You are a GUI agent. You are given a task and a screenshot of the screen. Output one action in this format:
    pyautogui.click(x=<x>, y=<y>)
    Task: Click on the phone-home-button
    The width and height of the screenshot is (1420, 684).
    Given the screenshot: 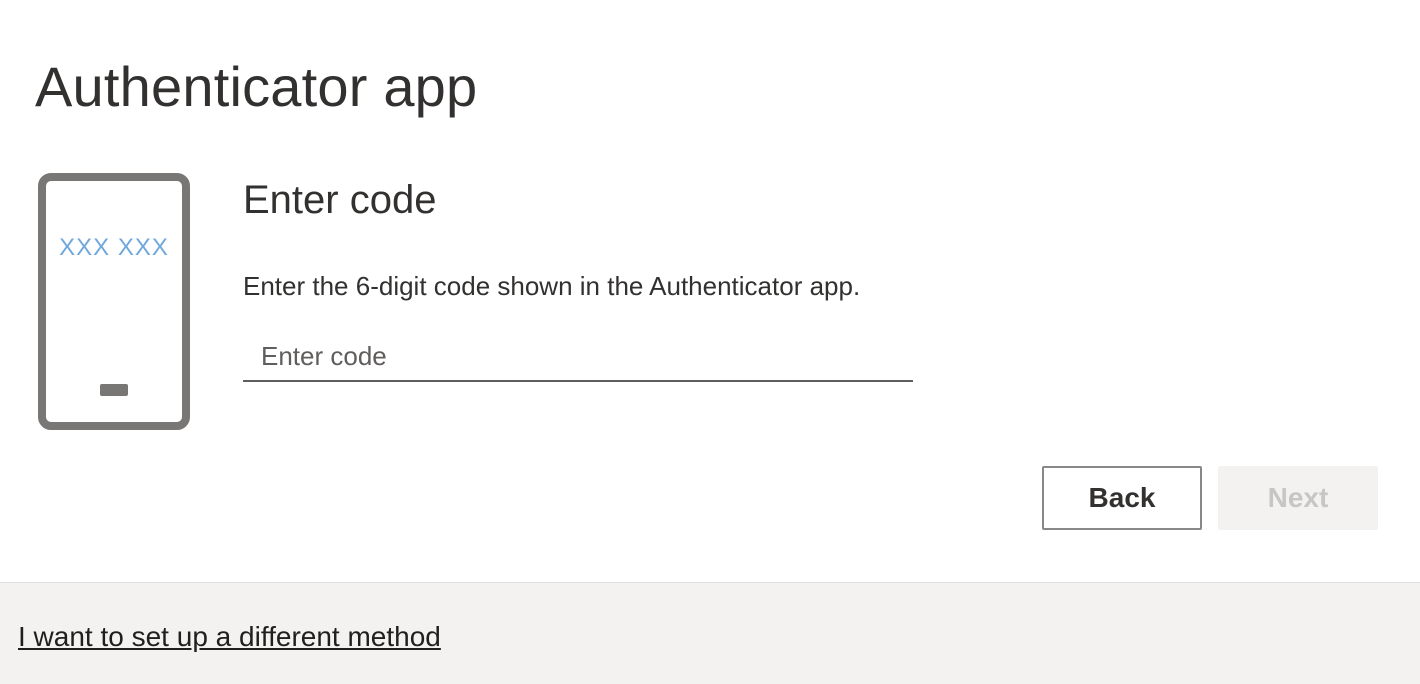 What is the action you would take?
    pyautogui.click(x=114, y=390)
    